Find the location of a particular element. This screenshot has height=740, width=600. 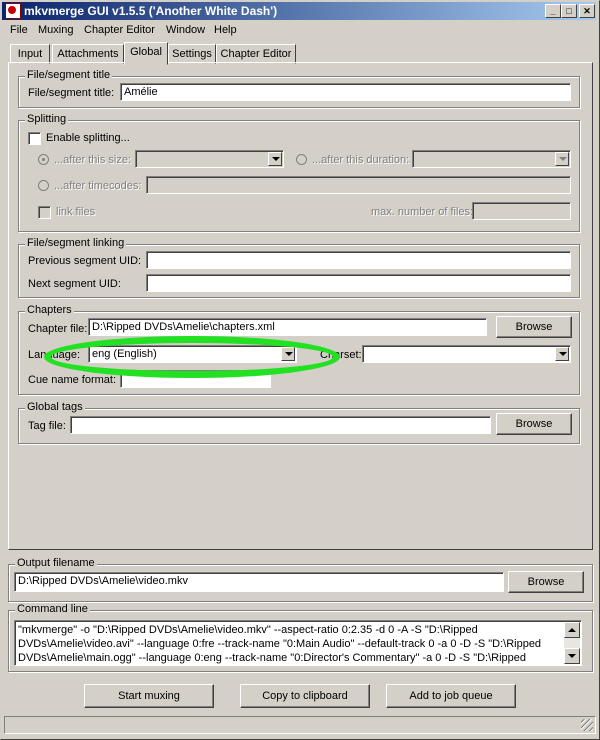

tab-input: Input is located at coordinates (30, 54).